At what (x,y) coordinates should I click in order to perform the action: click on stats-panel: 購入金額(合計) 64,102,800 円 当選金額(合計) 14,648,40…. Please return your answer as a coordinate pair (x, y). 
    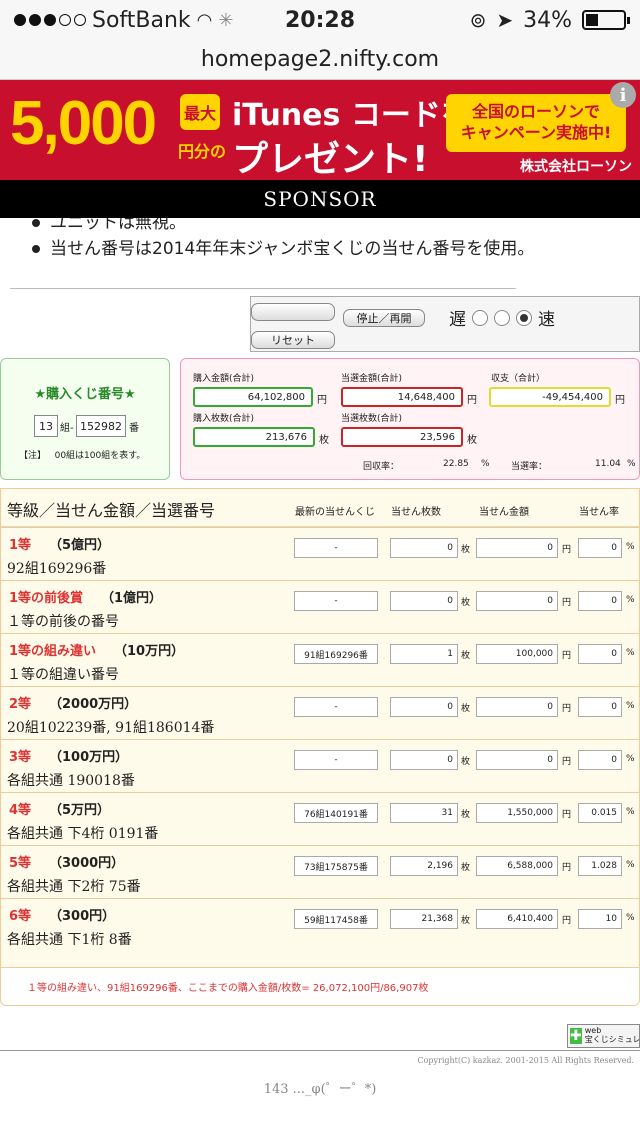
    Looking at the image, I should click on (410, 419).